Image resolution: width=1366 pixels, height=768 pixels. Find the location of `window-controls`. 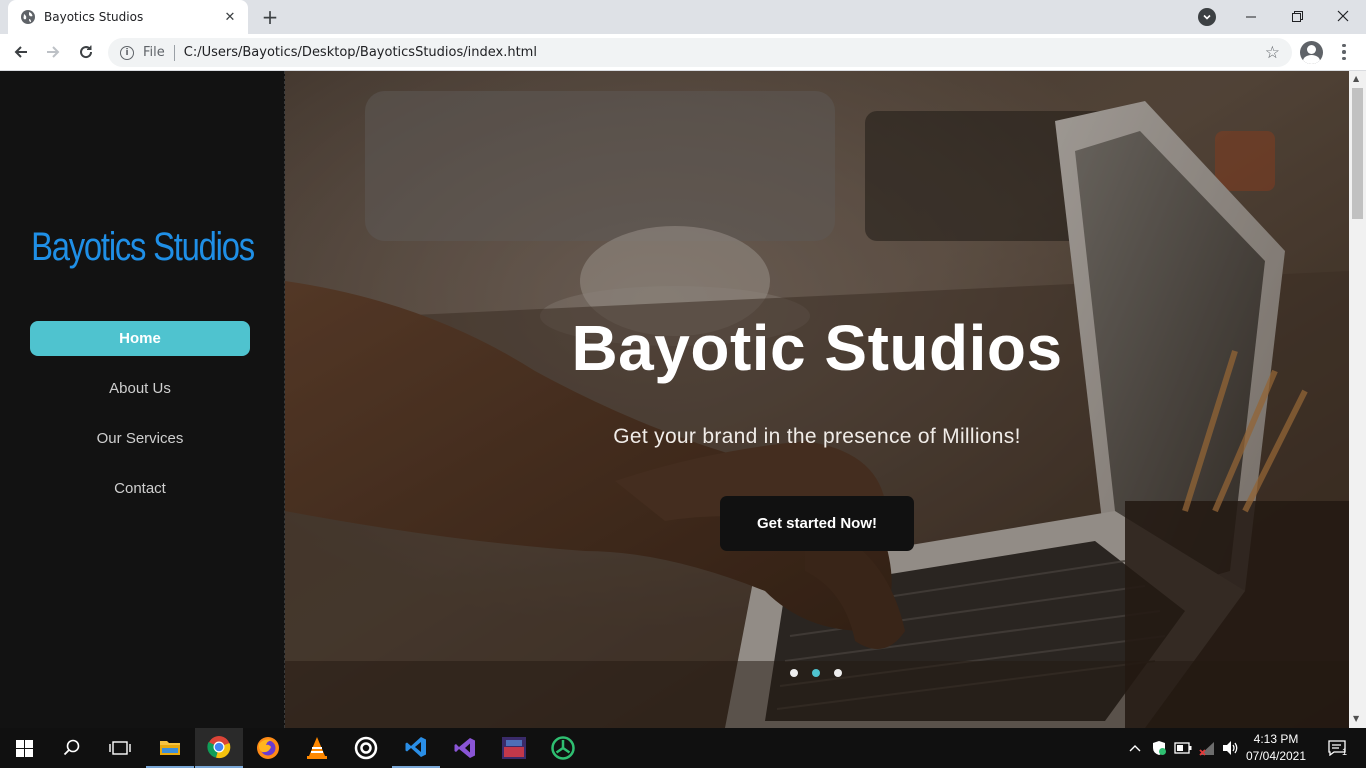

window-controls is located at coordinates (1297, 16).